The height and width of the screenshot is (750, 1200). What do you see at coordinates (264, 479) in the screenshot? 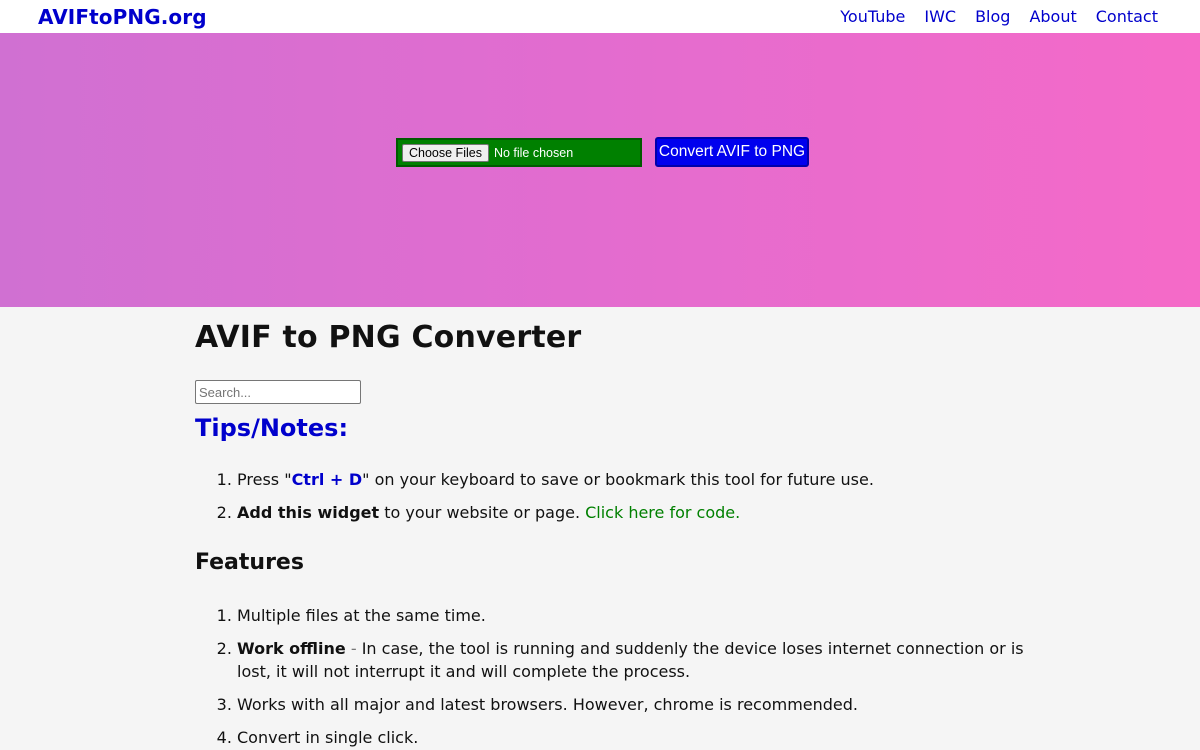
I see `tip-text-pre: Press "` at bounding box center [264, 479].